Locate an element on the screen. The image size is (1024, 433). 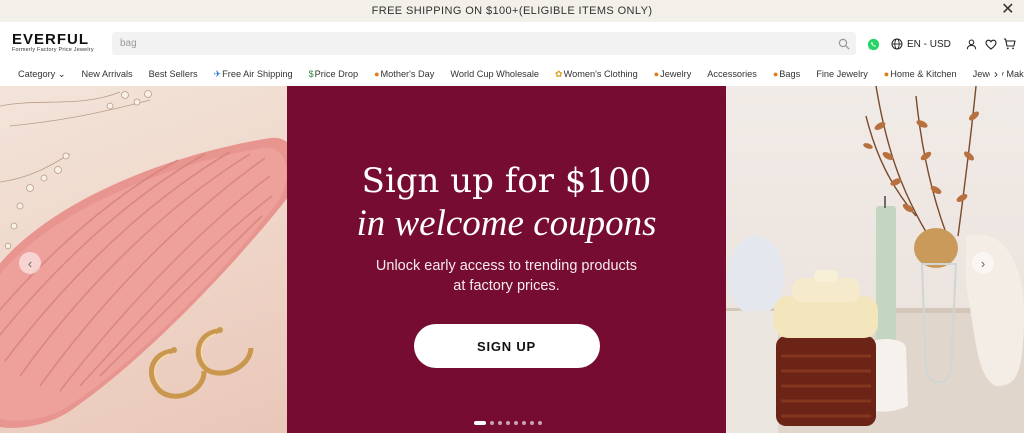
nav-item-label: Bags is located at coordinates (790, 74).